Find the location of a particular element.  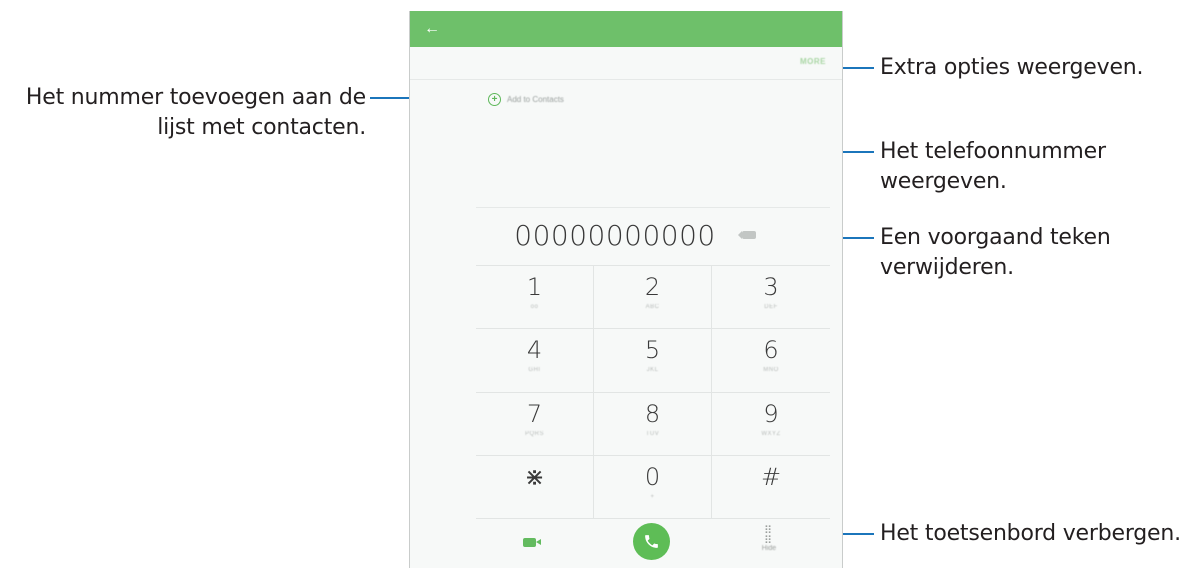

callout-more-options: Extra opties weergeven. is located at coordinates (1012, 68).